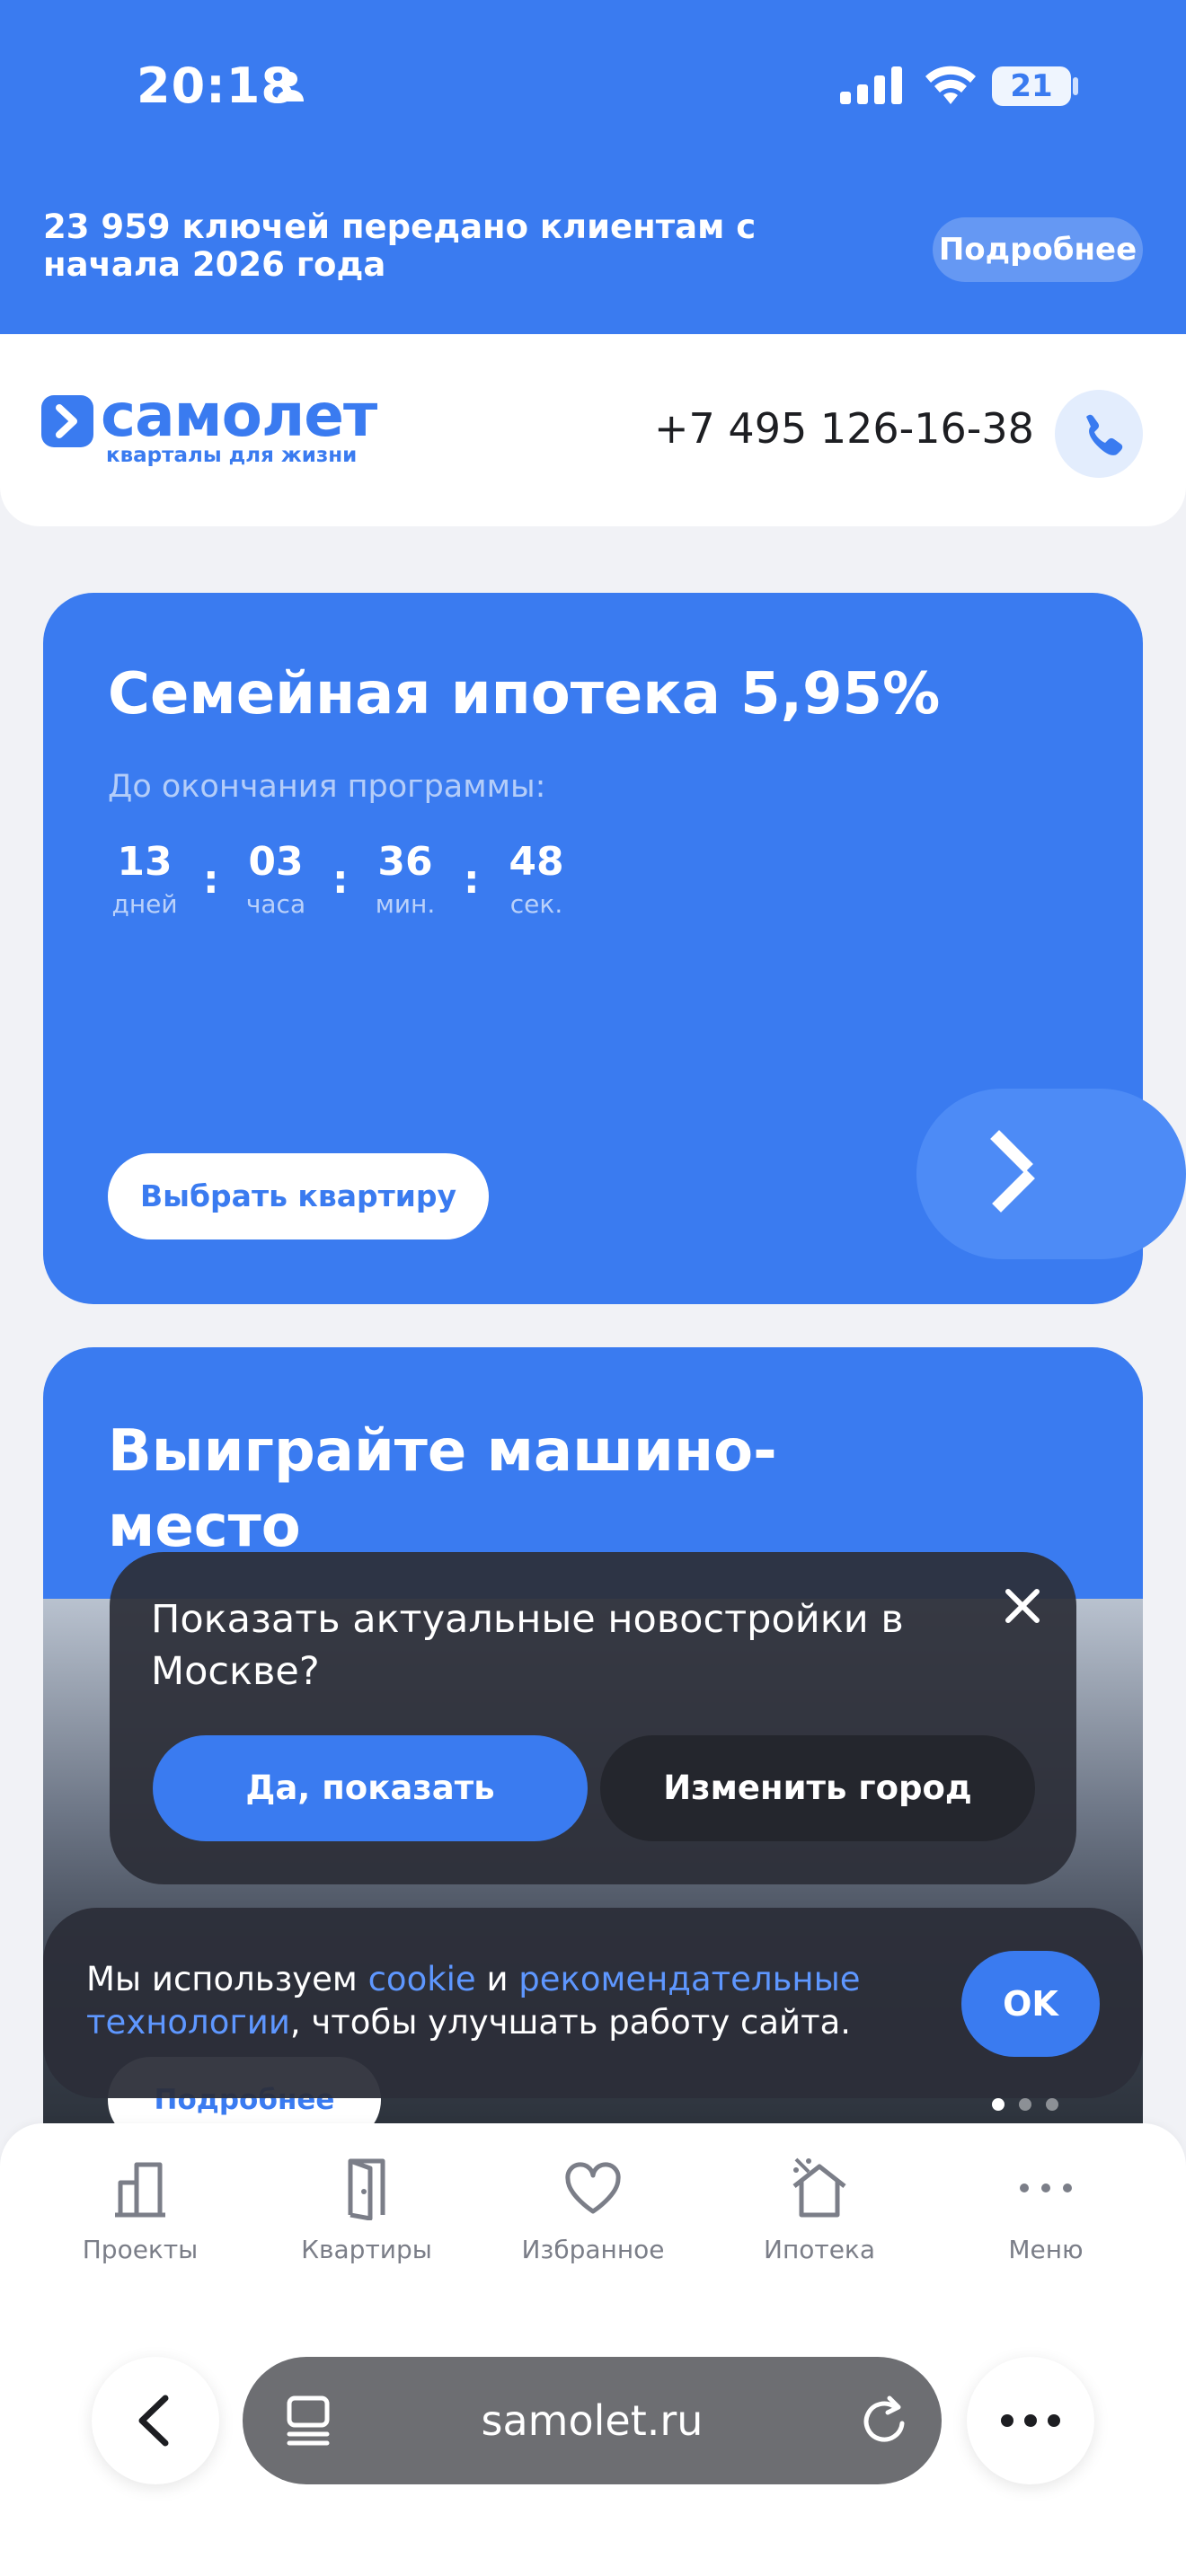 The width and height of the screenshot is (1186, 2576). I want to click on nav-label: Меню, so click(1046, 2249).